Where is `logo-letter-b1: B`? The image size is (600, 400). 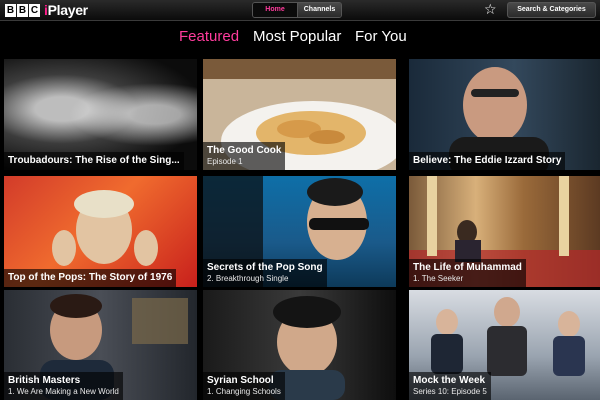
logo-letter-b1: B is located at coordinates (10, 10).